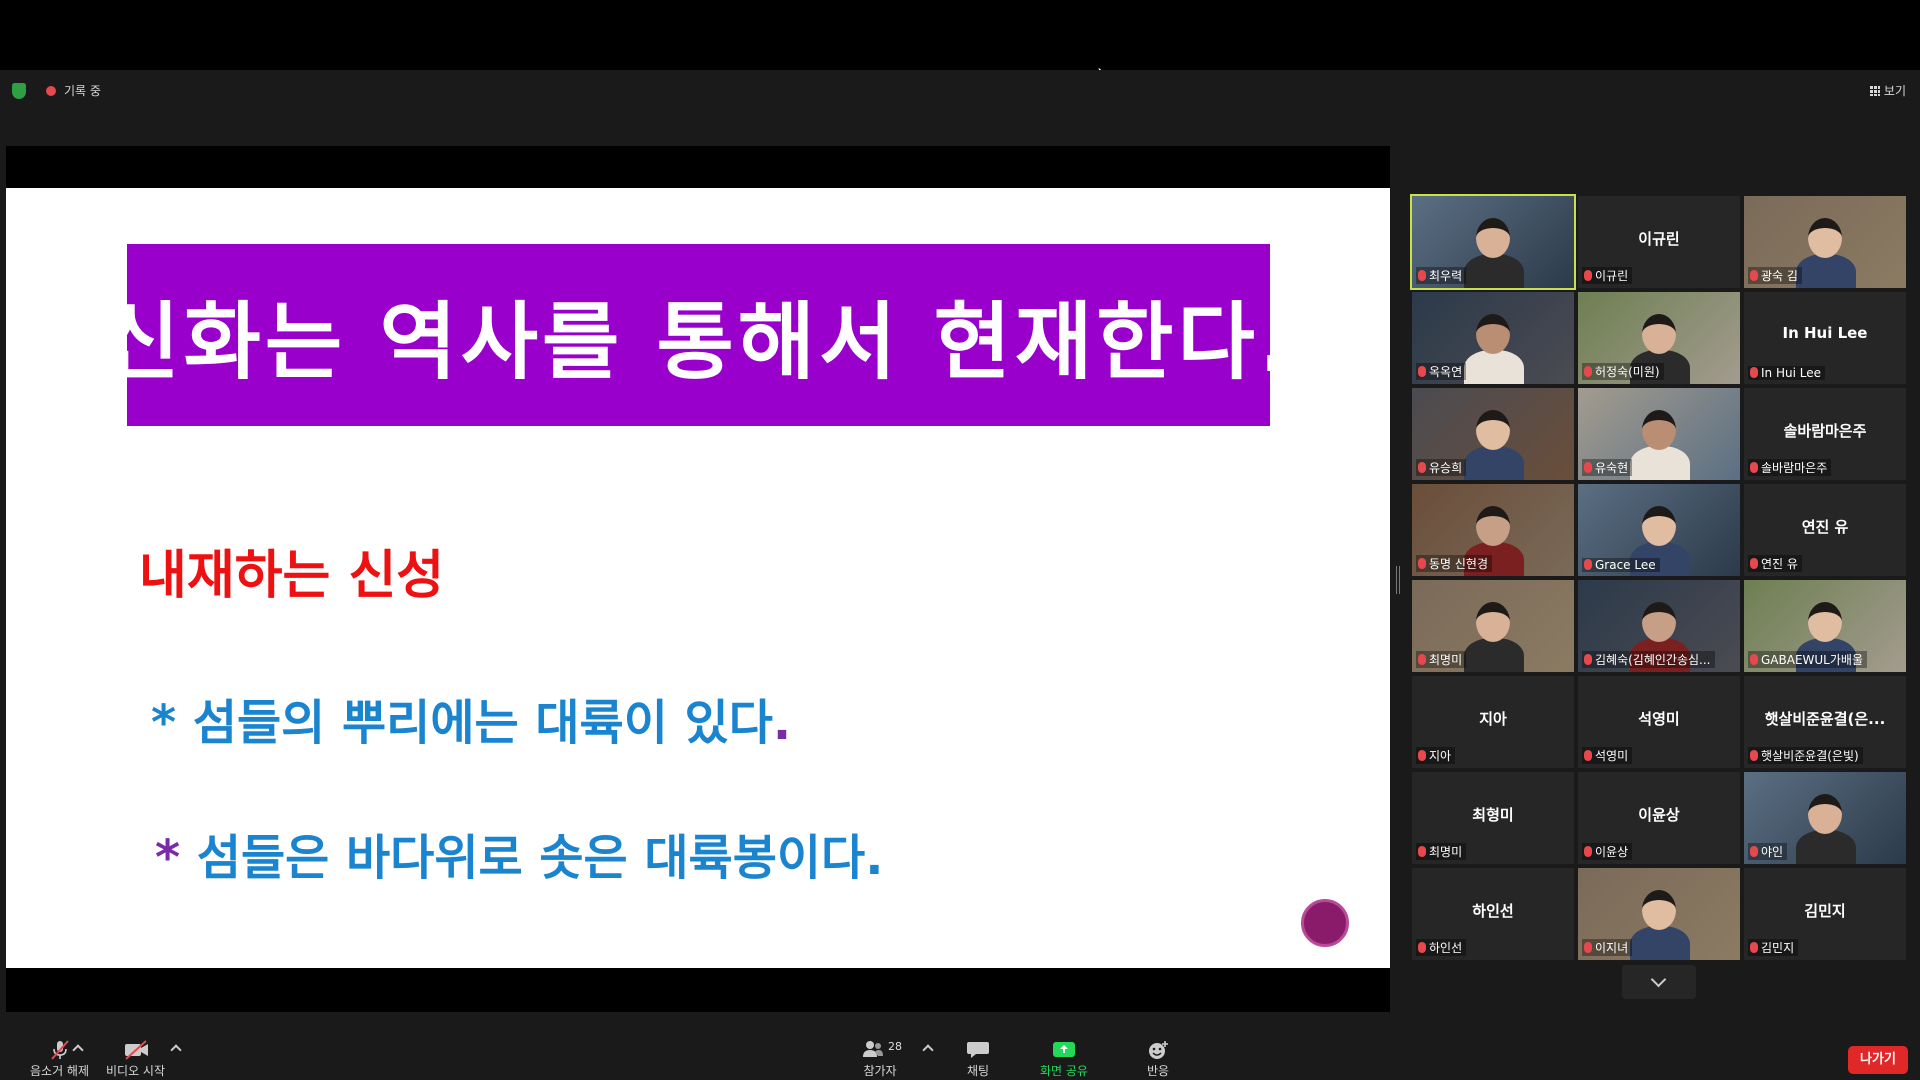  I want to click on participant-display-name: In Hui Lee, so click(1825, 333).